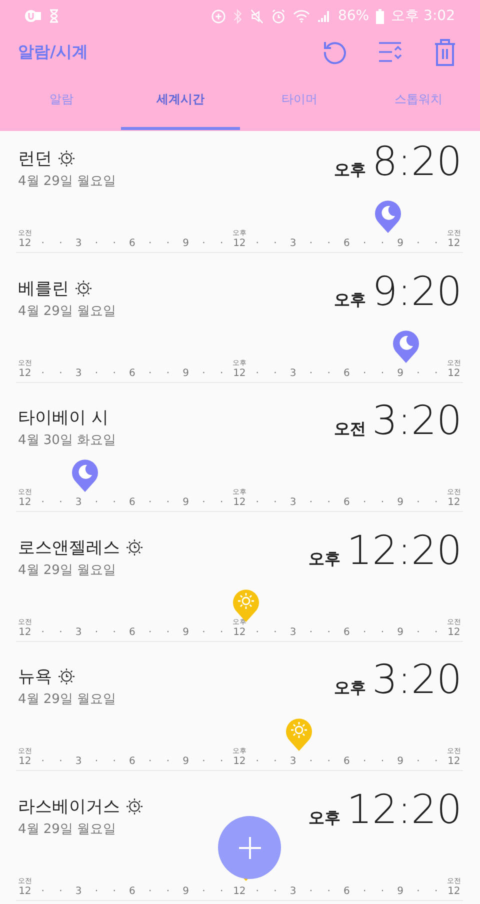  I want to click on tab: 스톱워치, so click(418, 100).